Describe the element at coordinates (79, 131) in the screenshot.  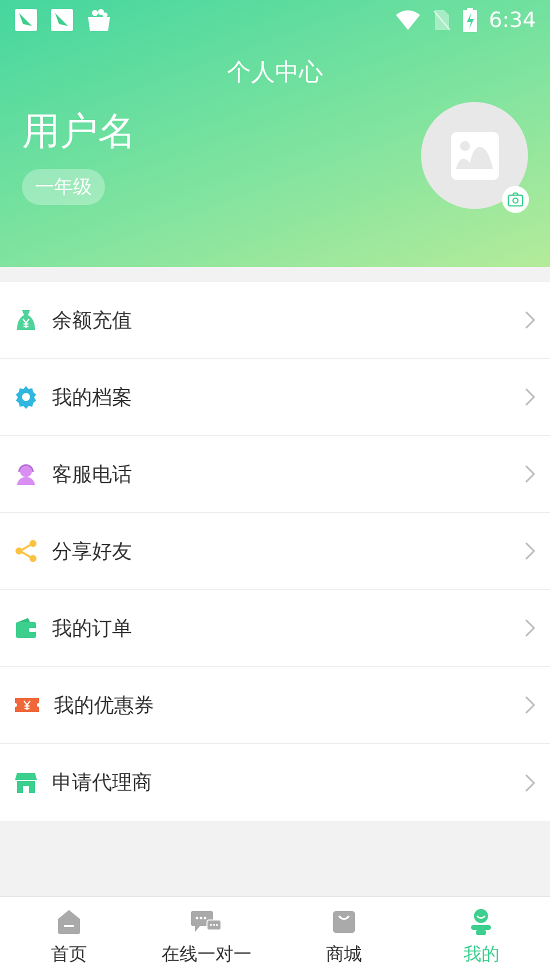
I see `username: 用户名` at that location.